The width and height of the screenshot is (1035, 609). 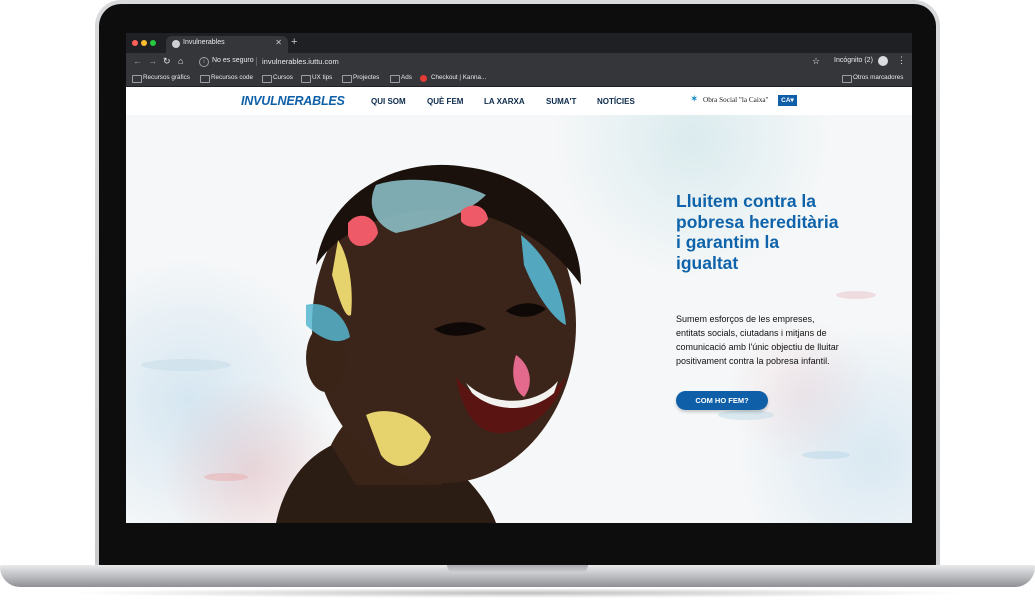 What do you see at coordinates (901, 60) in the screenshot?
I see `browser-menu-icon: ⋮` at bounding box center [901, 60].